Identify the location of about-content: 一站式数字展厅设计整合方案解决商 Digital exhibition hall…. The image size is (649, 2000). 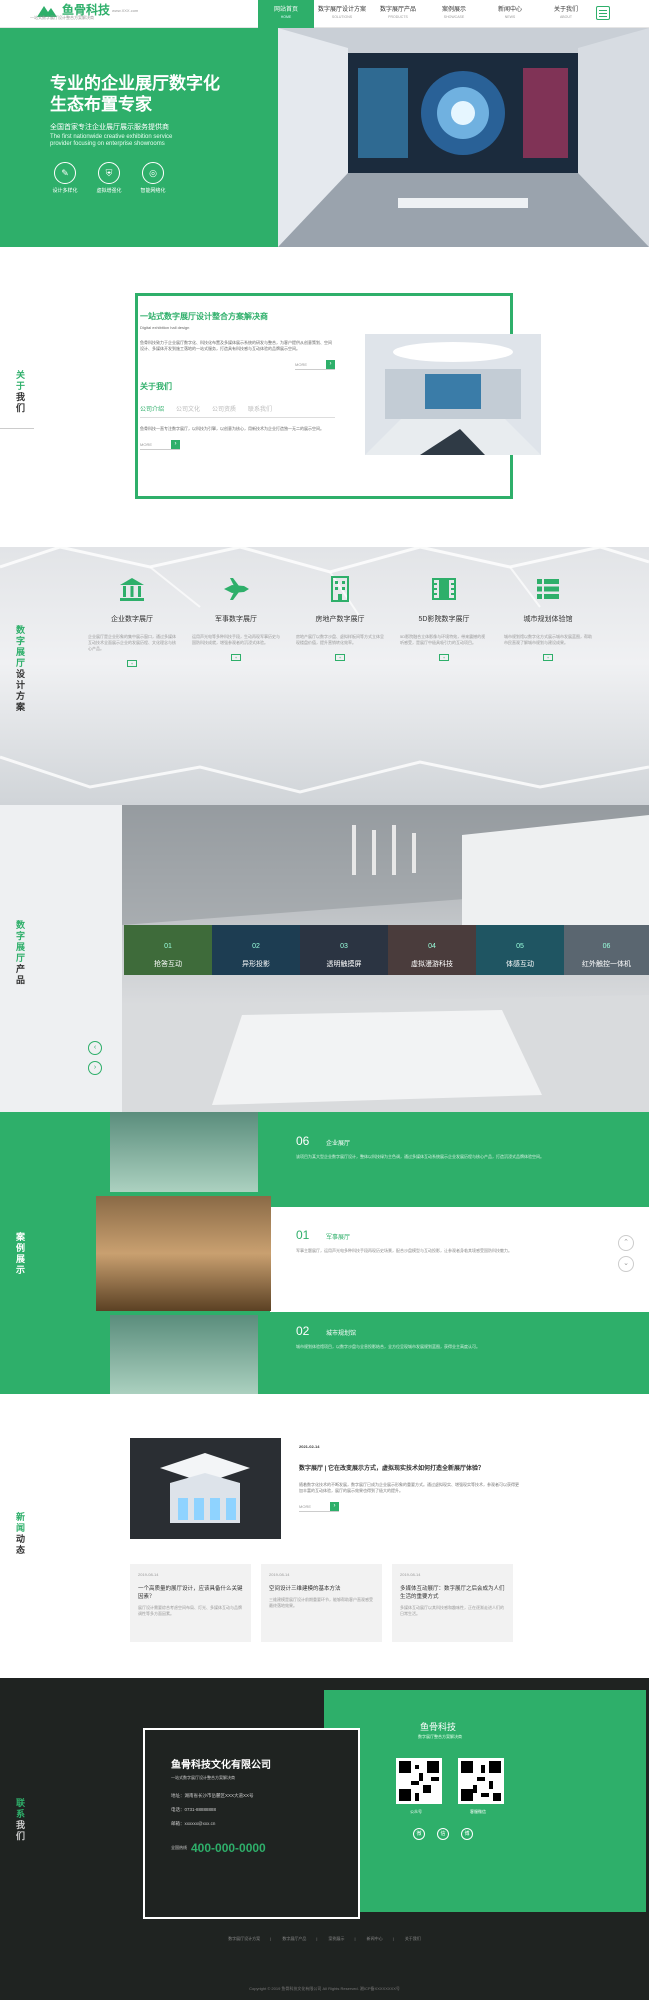
(237, 374).